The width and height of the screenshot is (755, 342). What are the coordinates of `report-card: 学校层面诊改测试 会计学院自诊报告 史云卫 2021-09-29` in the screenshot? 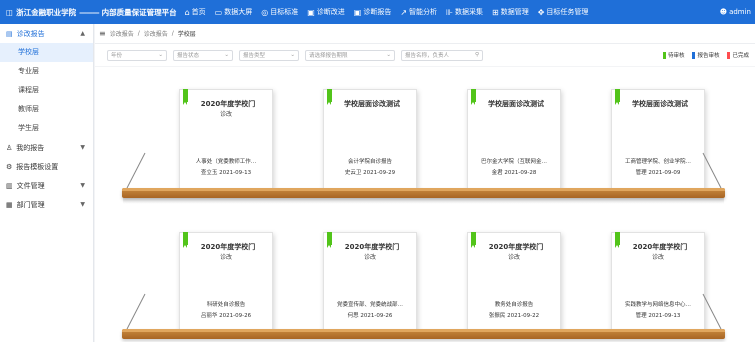 It's located at (370, 139).